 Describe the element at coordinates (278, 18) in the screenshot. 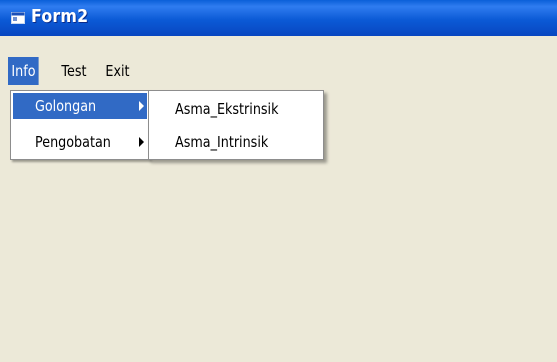

I see `title-bar: Form2` at that location.